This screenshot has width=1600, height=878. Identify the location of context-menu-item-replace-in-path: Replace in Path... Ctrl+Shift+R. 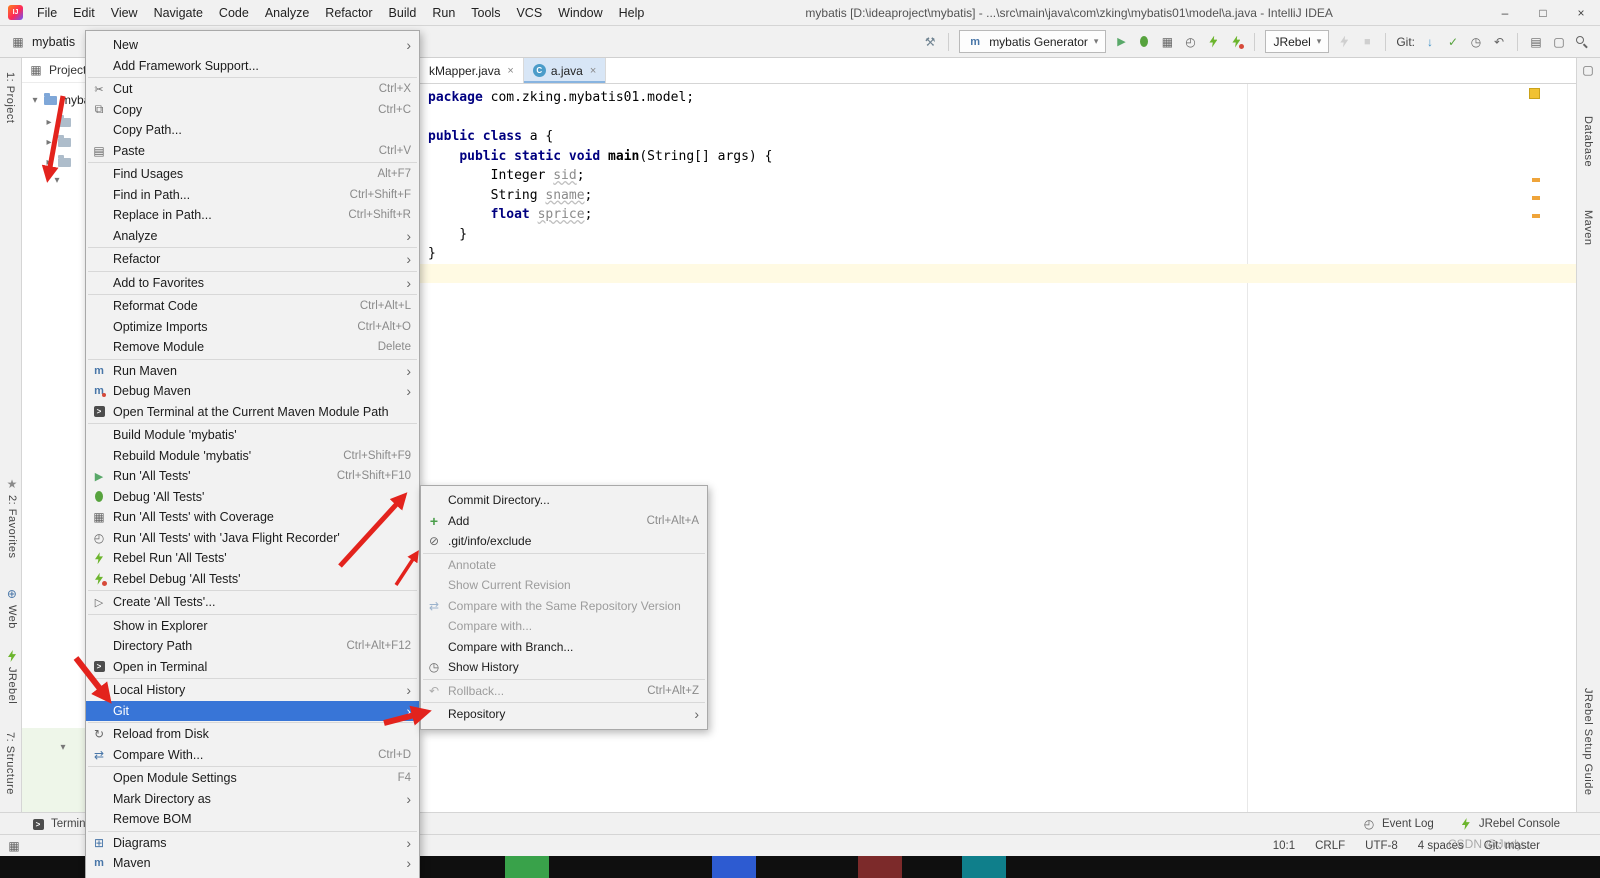
(252, 215).